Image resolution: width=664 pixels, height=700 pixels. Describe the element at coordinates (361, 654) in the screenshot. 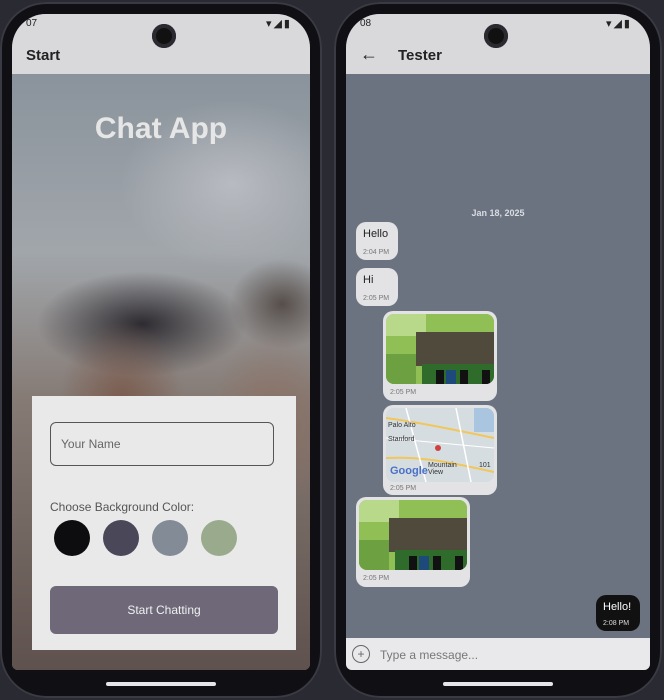

I see `add-attachment-icon: +` at that location.